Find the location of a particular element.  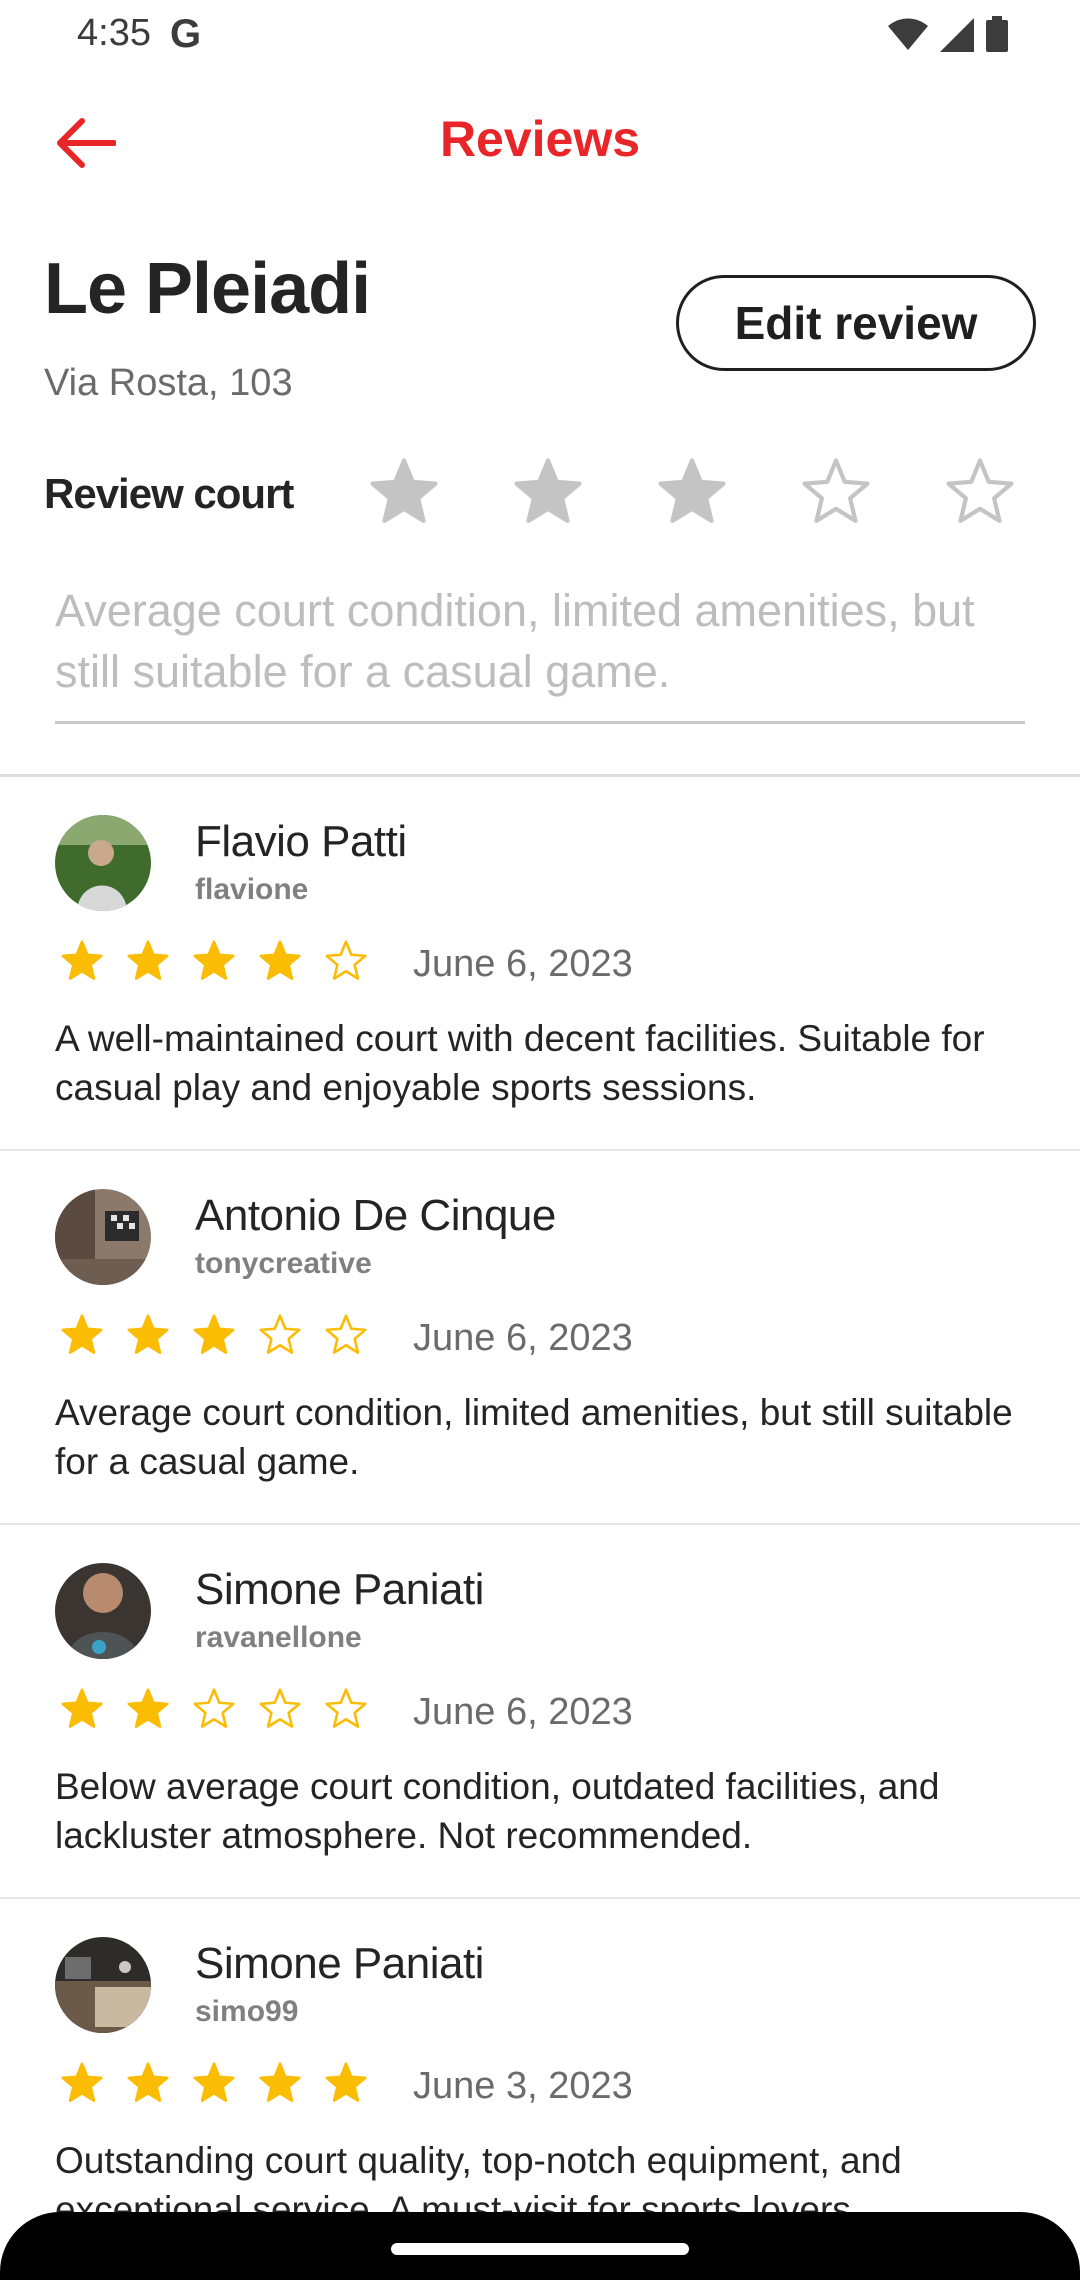

reviewer-name: Antonio De Cinque is located at coordinates (375, 1215).